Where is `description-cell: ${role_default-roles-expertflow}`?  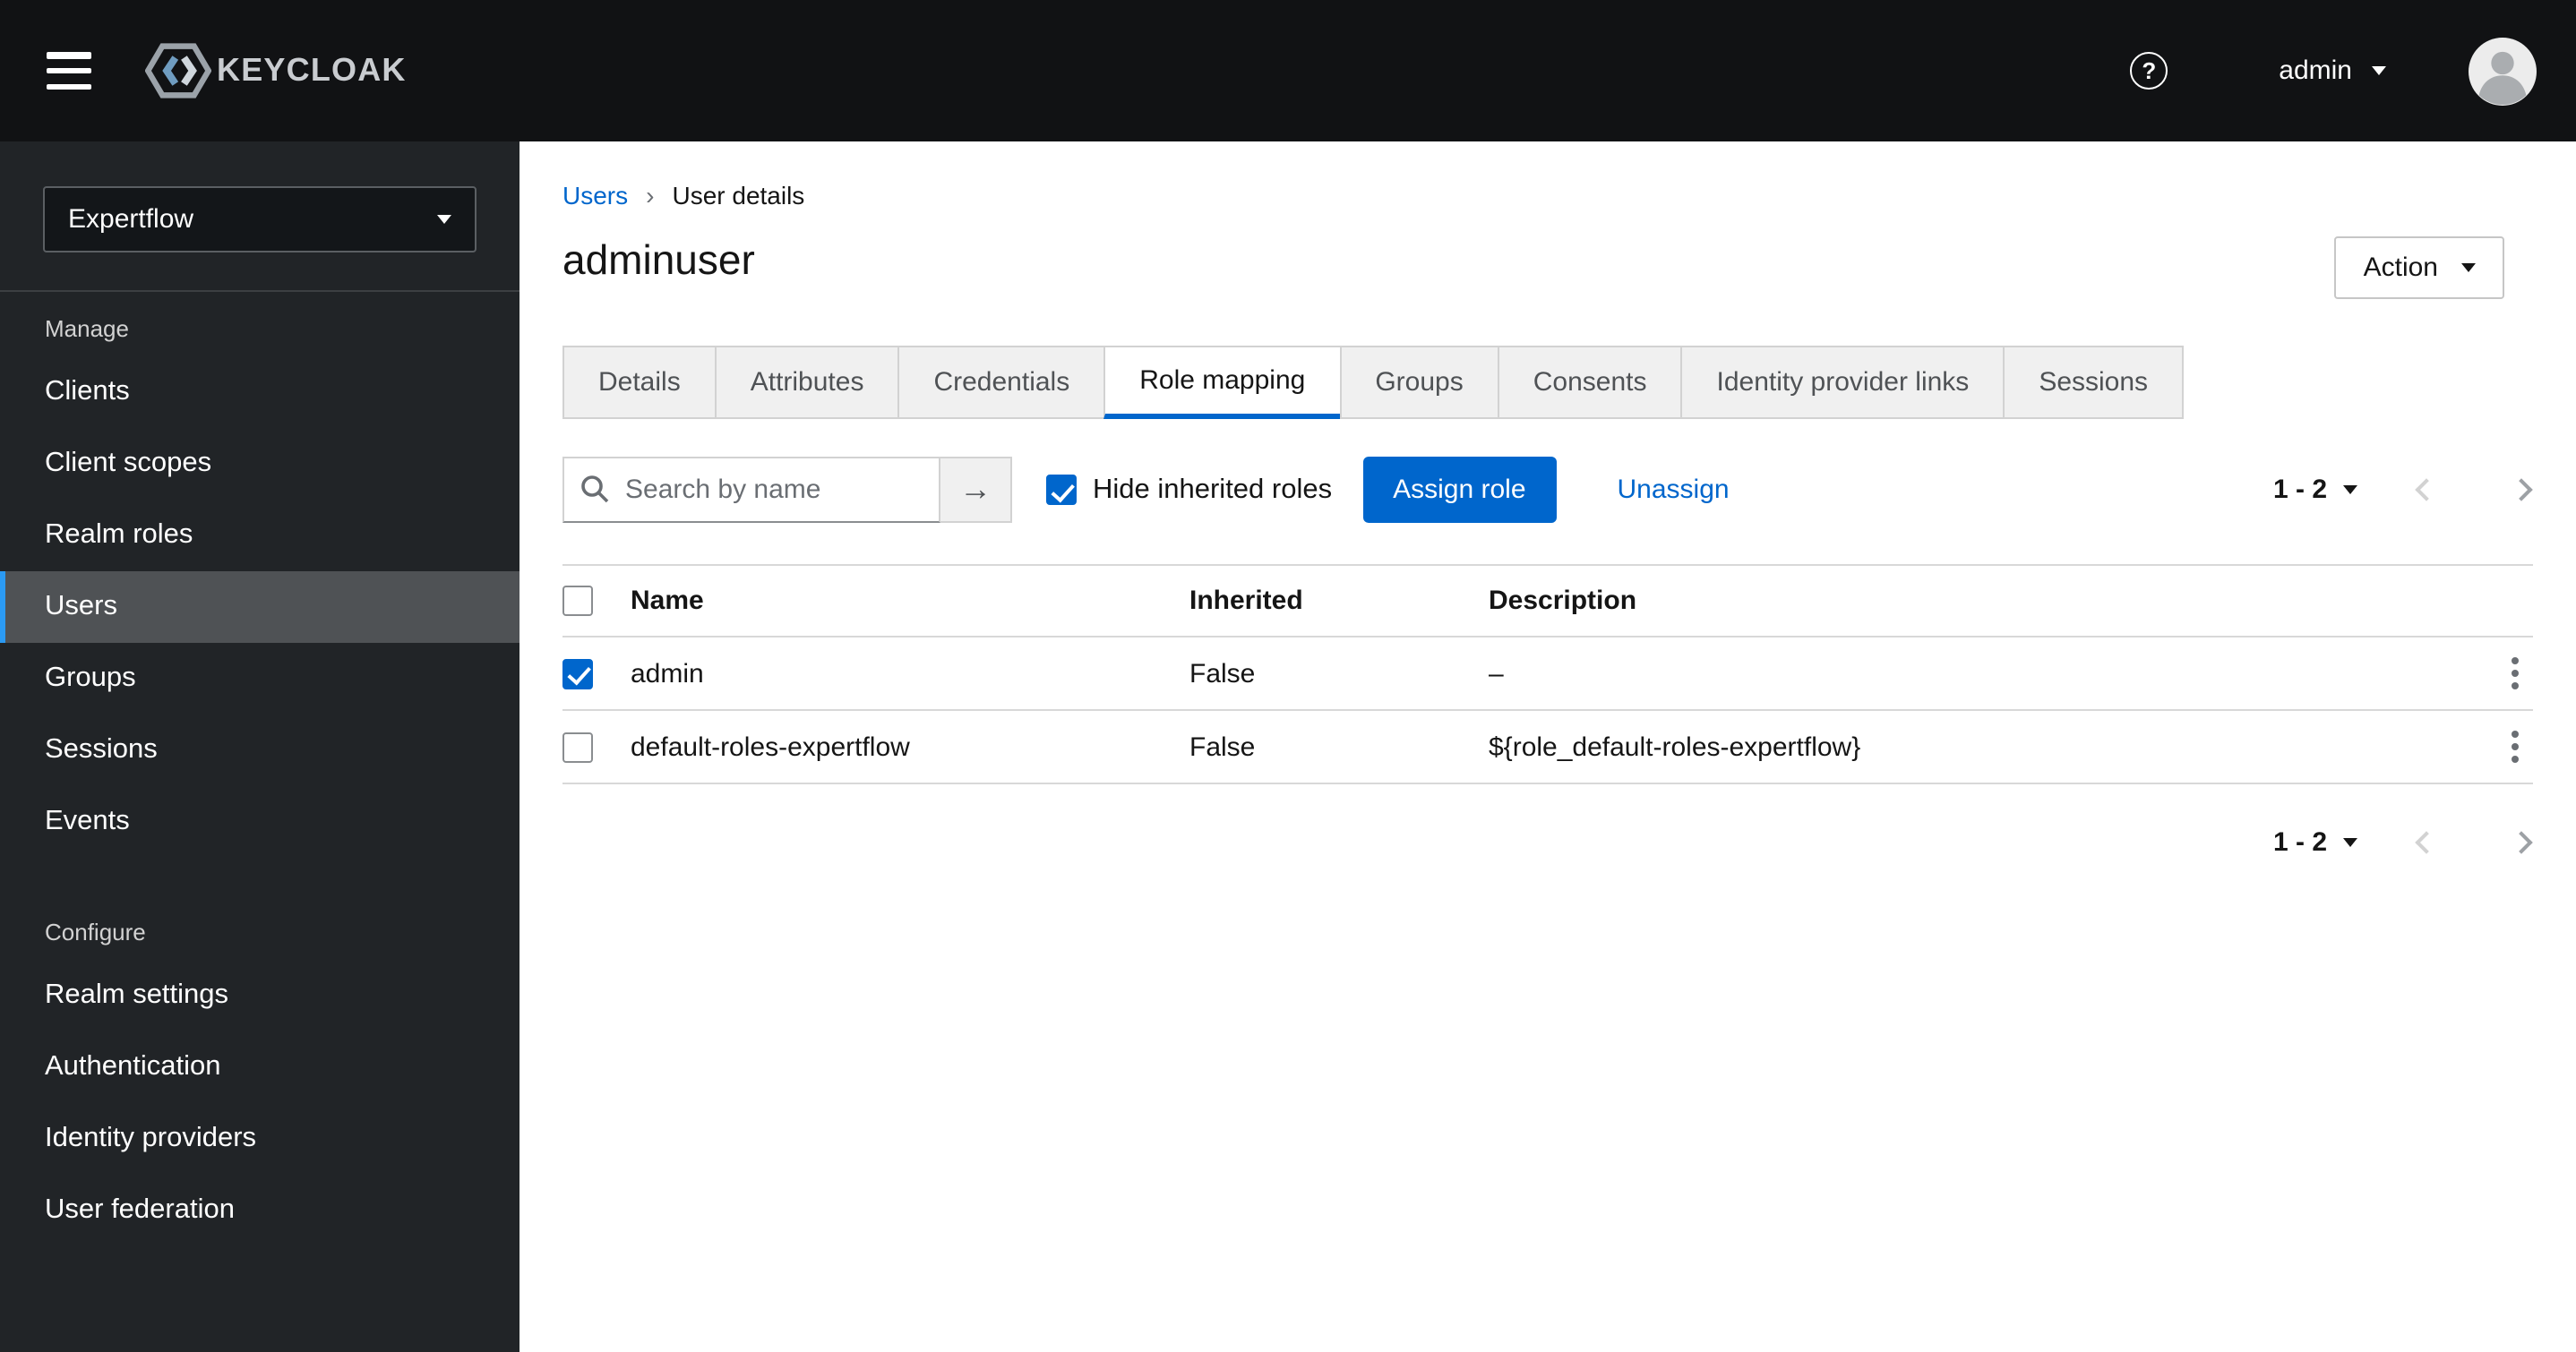
description-cell: ${role_default-roles-expertflow} is located at coordinates (1675, 747).